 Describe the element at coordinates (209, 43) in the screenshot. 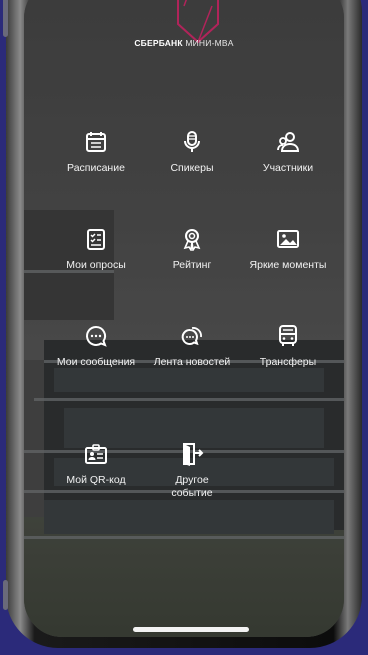

I see `logo-product: МИНИ-MBA` at that location.